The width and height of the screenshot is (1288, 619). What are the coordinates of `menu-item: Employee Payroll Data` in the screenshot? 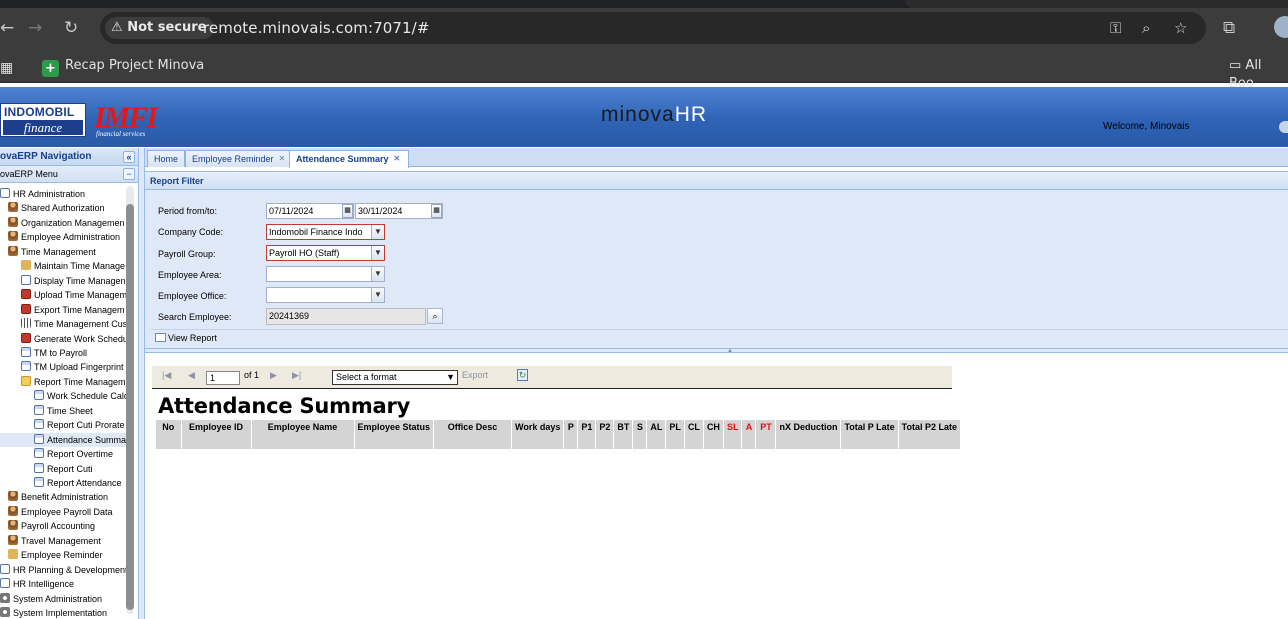 It's located at (63, 512).